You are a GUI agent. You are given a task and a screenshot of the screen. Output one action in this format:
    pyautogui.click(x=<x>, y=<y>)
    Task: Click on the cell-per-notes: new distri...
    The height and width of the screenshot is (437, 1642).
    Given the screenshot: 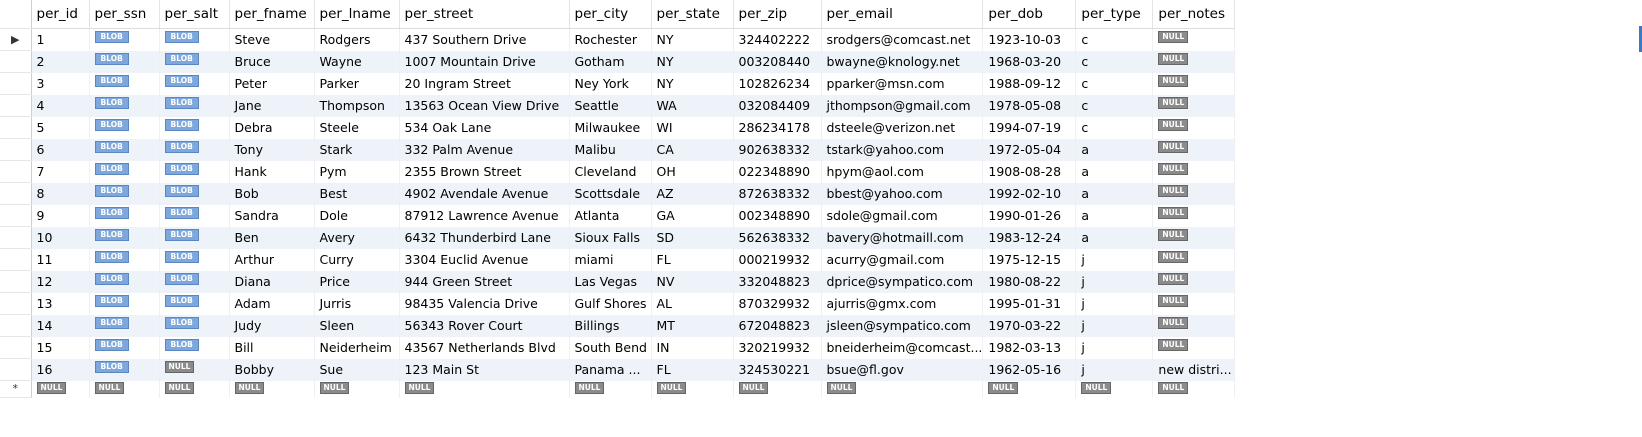 What is the action you would take?
    pyautogui.click(x=1194, y=369)
    